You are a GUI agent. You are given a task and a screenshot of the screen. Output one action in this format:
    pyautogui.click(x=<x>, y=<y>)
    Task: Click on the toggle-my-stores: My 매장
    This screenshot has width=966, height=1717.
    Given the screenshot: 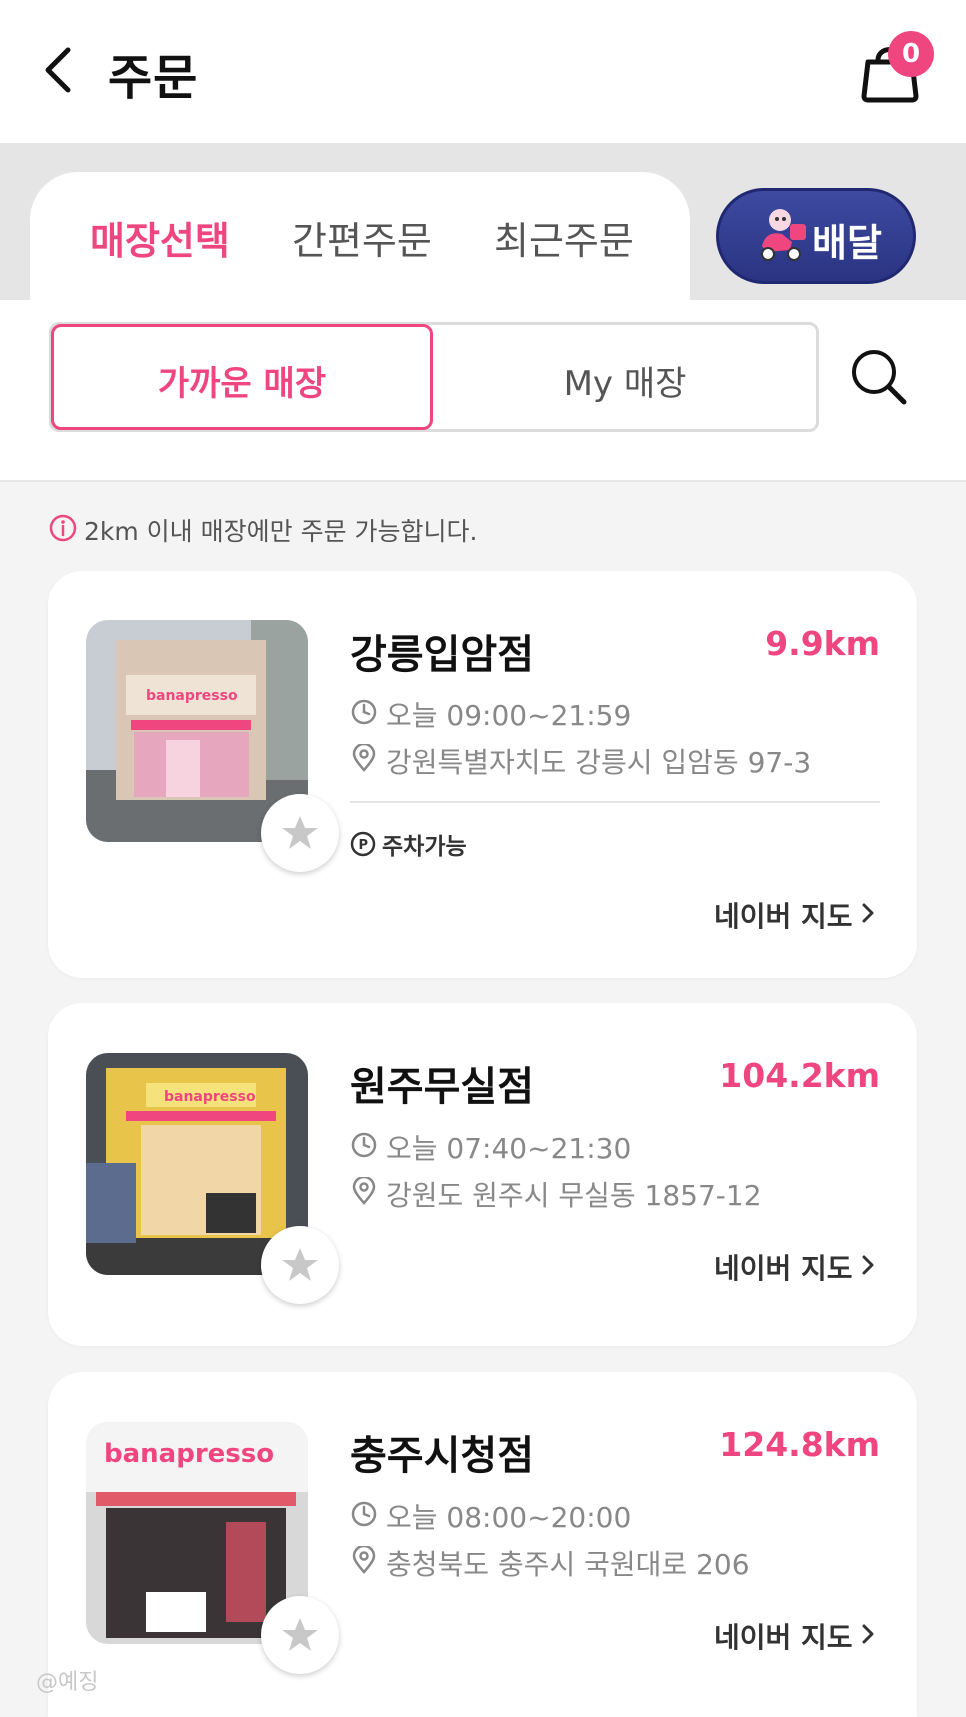 What is the action you would take?
    pyautogui.click(x=625, y=380)
    